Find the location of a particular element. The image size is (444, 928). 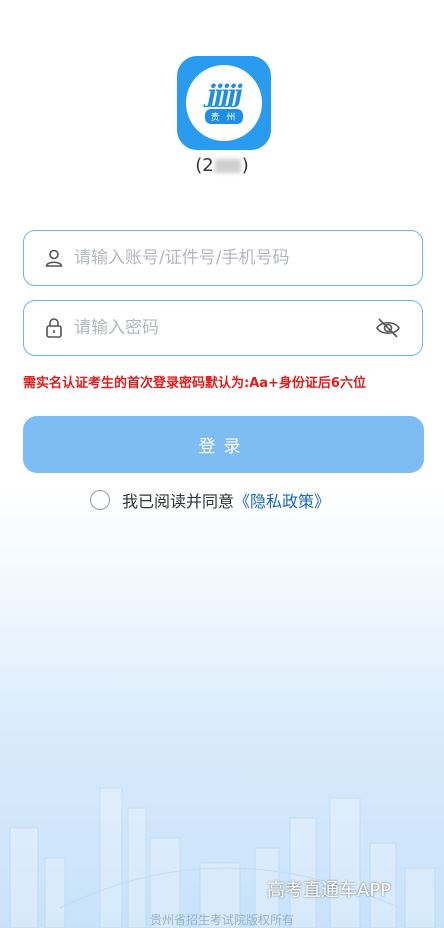

app-version: (2) is located at coordinates (222, 165).